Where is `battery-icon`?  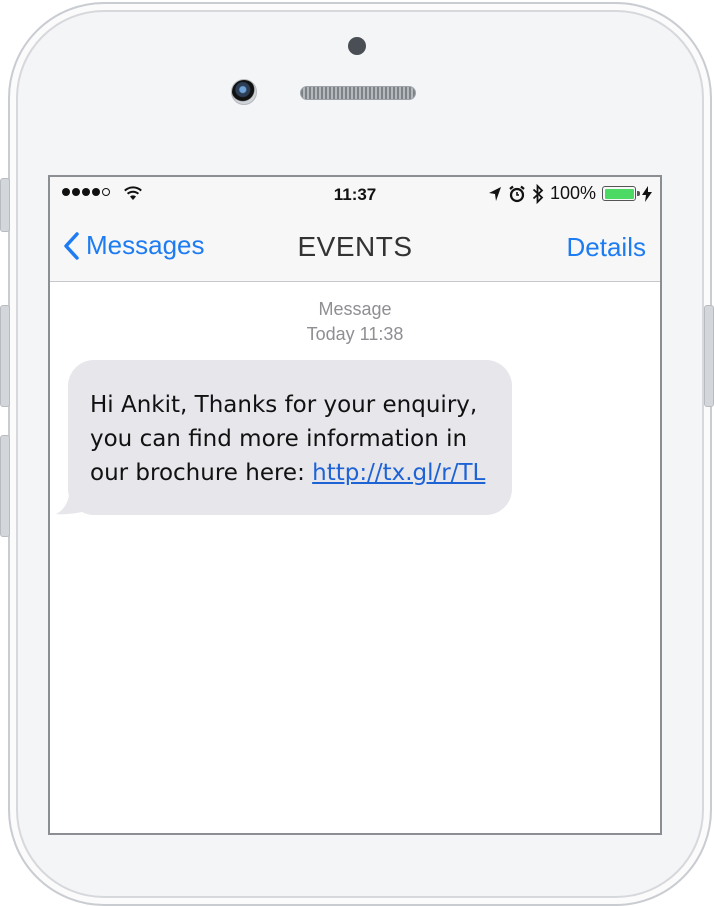
battery-icon is located at coordinates (621, 193).